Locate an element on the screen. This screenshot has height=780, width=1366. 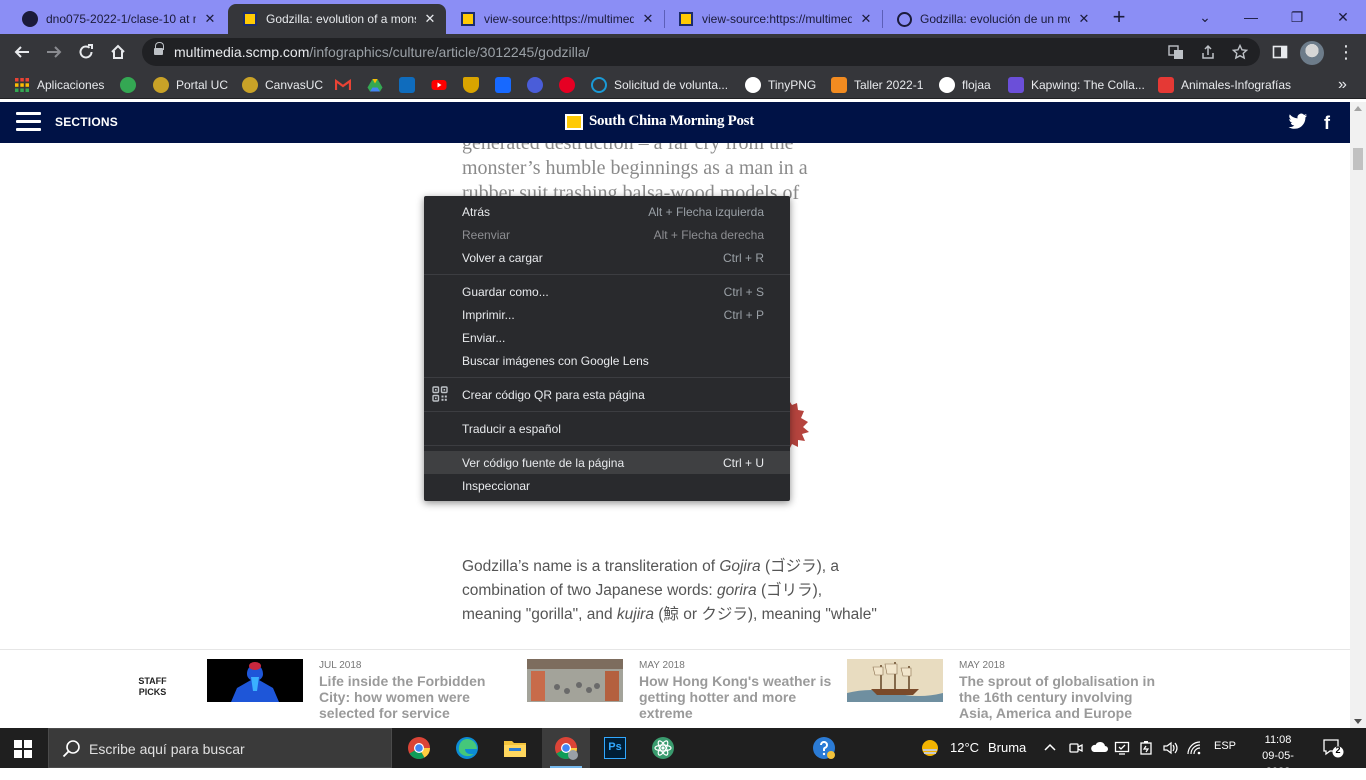
tab-github: dno075-2022-1/clase-10 at m ✕ is located at coordinates (117, 19).